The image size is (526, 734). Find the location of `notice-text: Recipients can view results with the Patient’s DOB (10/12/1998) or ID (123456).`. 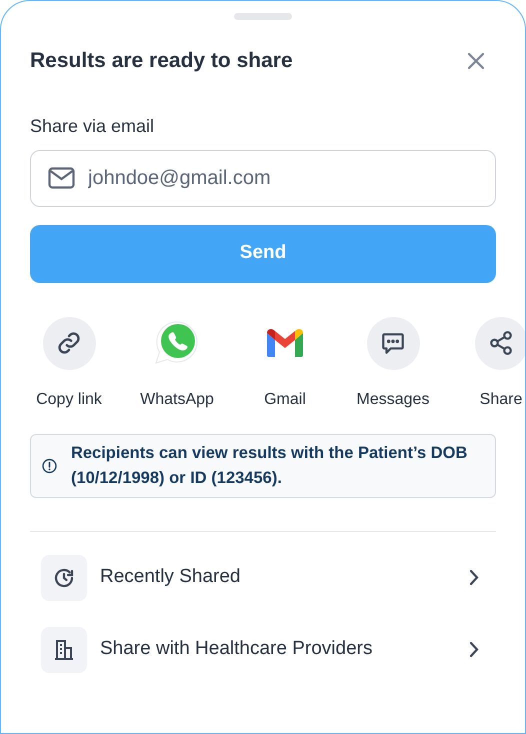

notice-text: Recipients can view results with the Patient’s DOB (10/12/1998) or ID (123456). is located at coordinates (269, 465).